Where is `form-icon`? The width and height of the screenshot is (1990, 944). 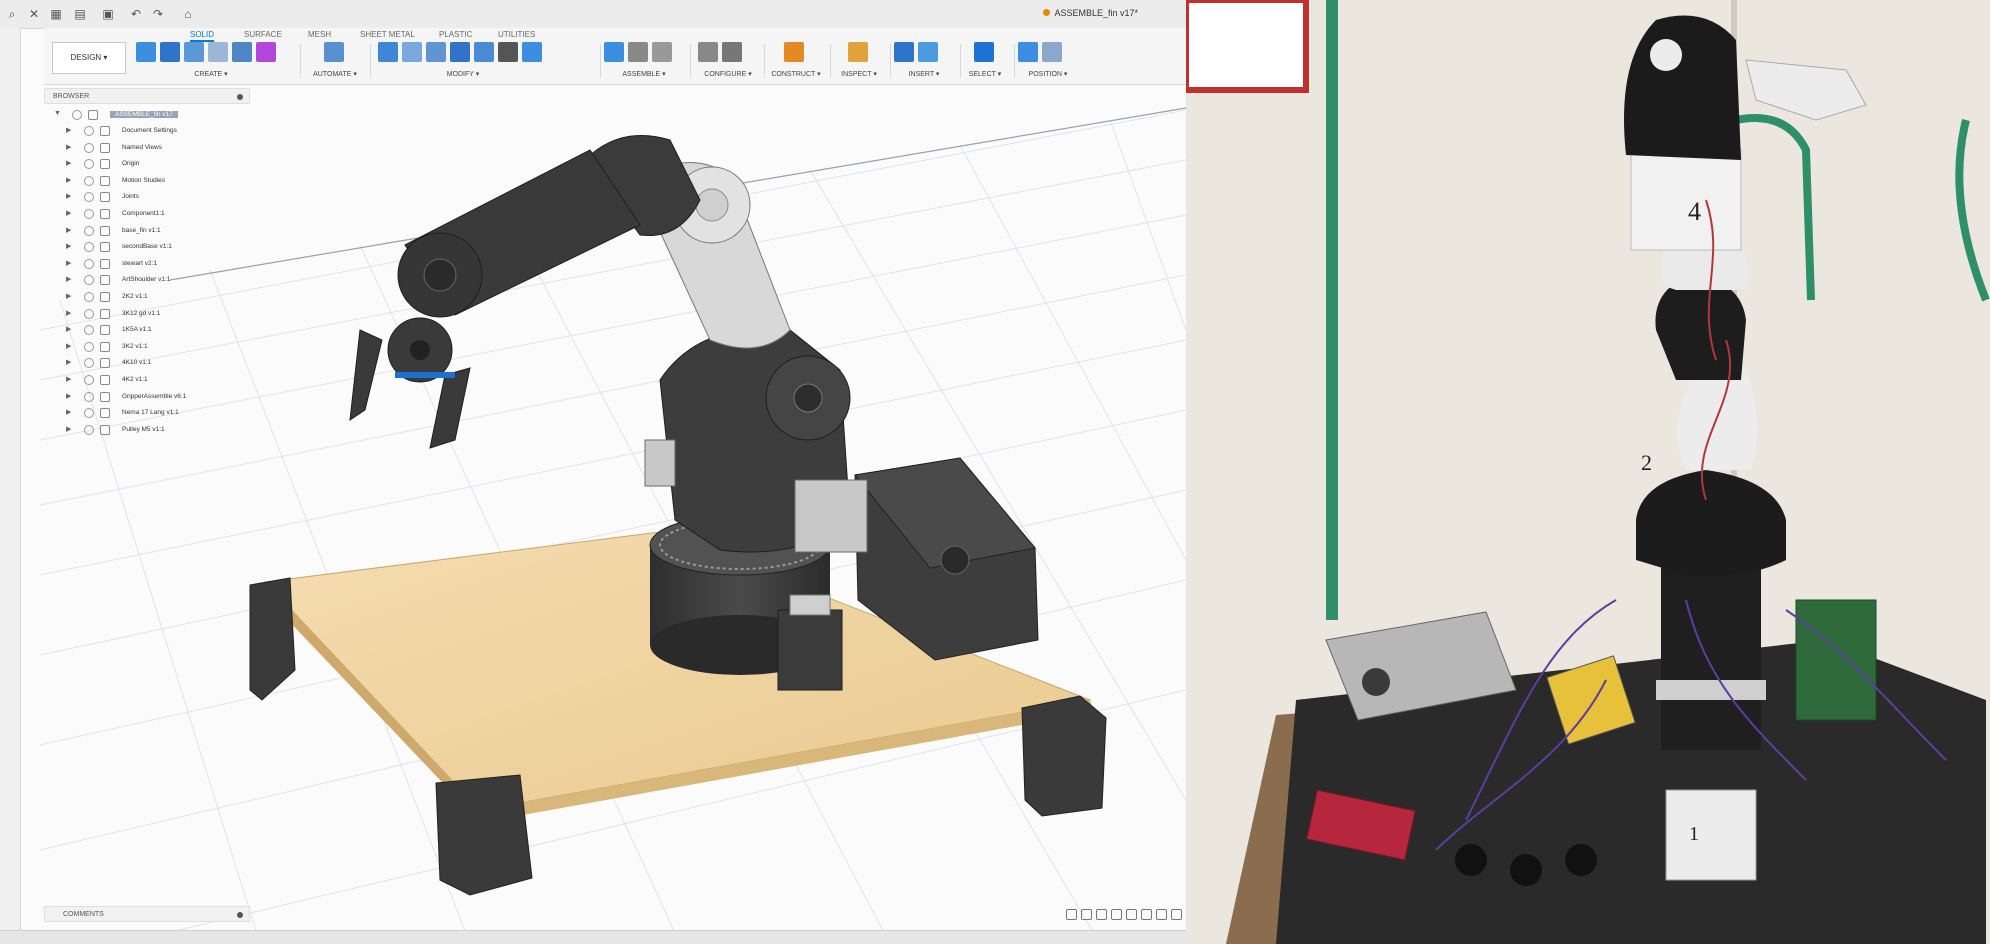
form-icon is located at coordinates (266, 52).